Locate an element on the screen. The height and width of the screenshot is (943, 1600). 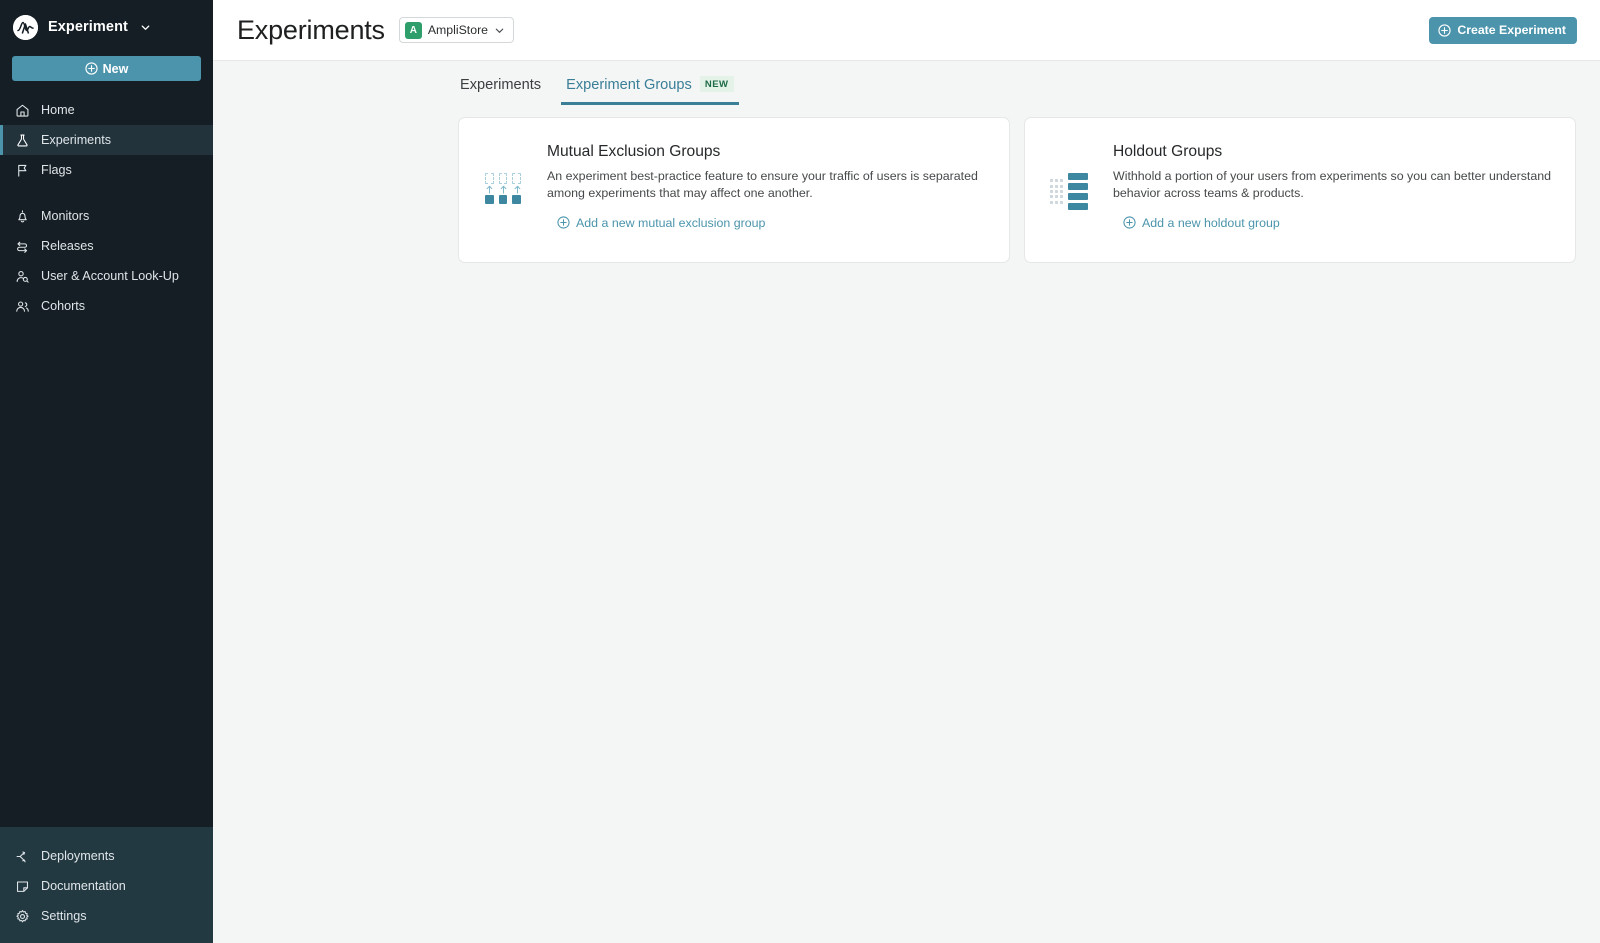
bar-stack is located at coordinates (1078, 191).